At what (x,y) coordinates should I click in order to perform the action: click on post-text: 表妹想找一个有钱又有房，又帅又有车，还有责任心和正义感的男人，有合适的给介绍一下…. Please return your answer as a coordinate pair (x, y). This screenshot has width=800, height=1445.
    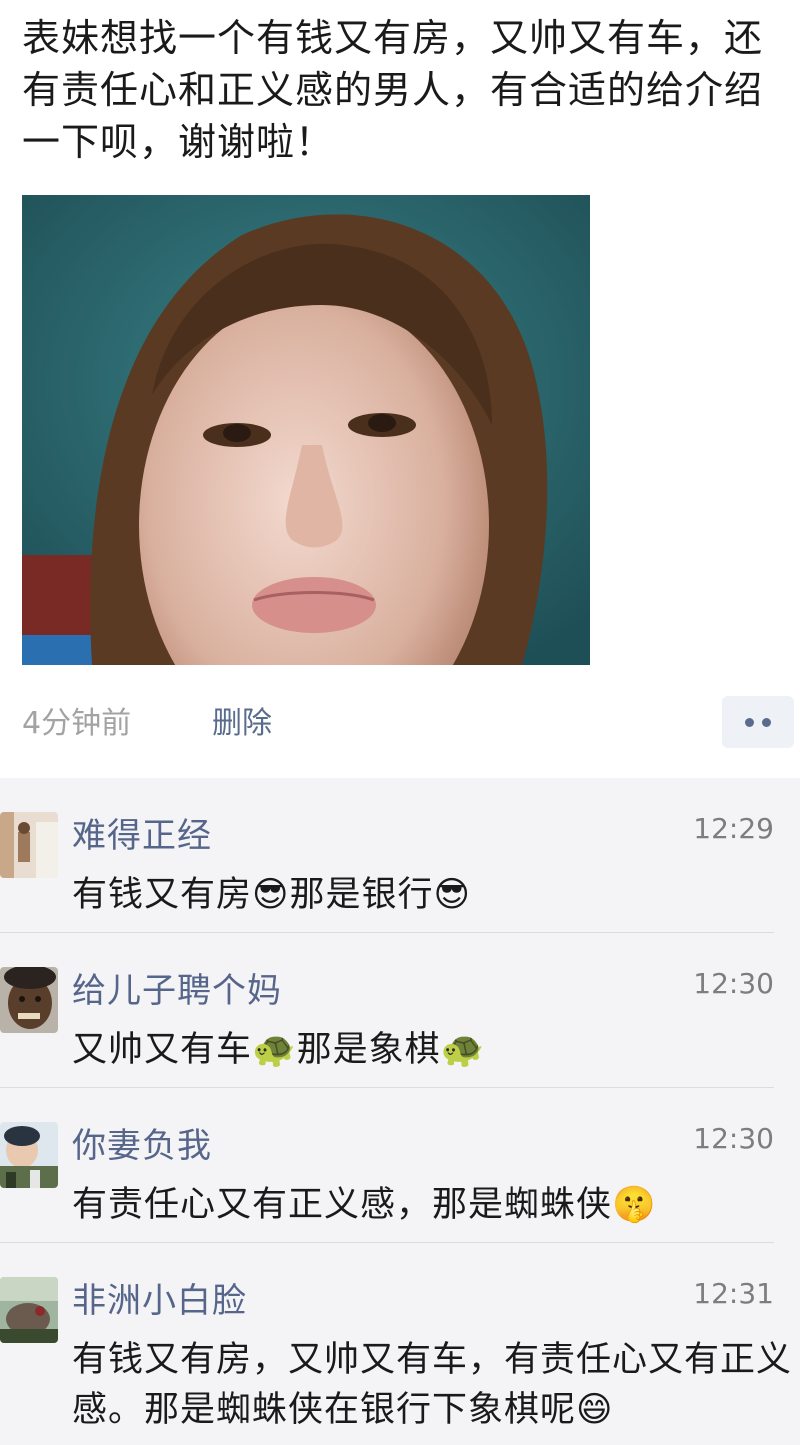
    Looking at the image, I should click on (393, 90).